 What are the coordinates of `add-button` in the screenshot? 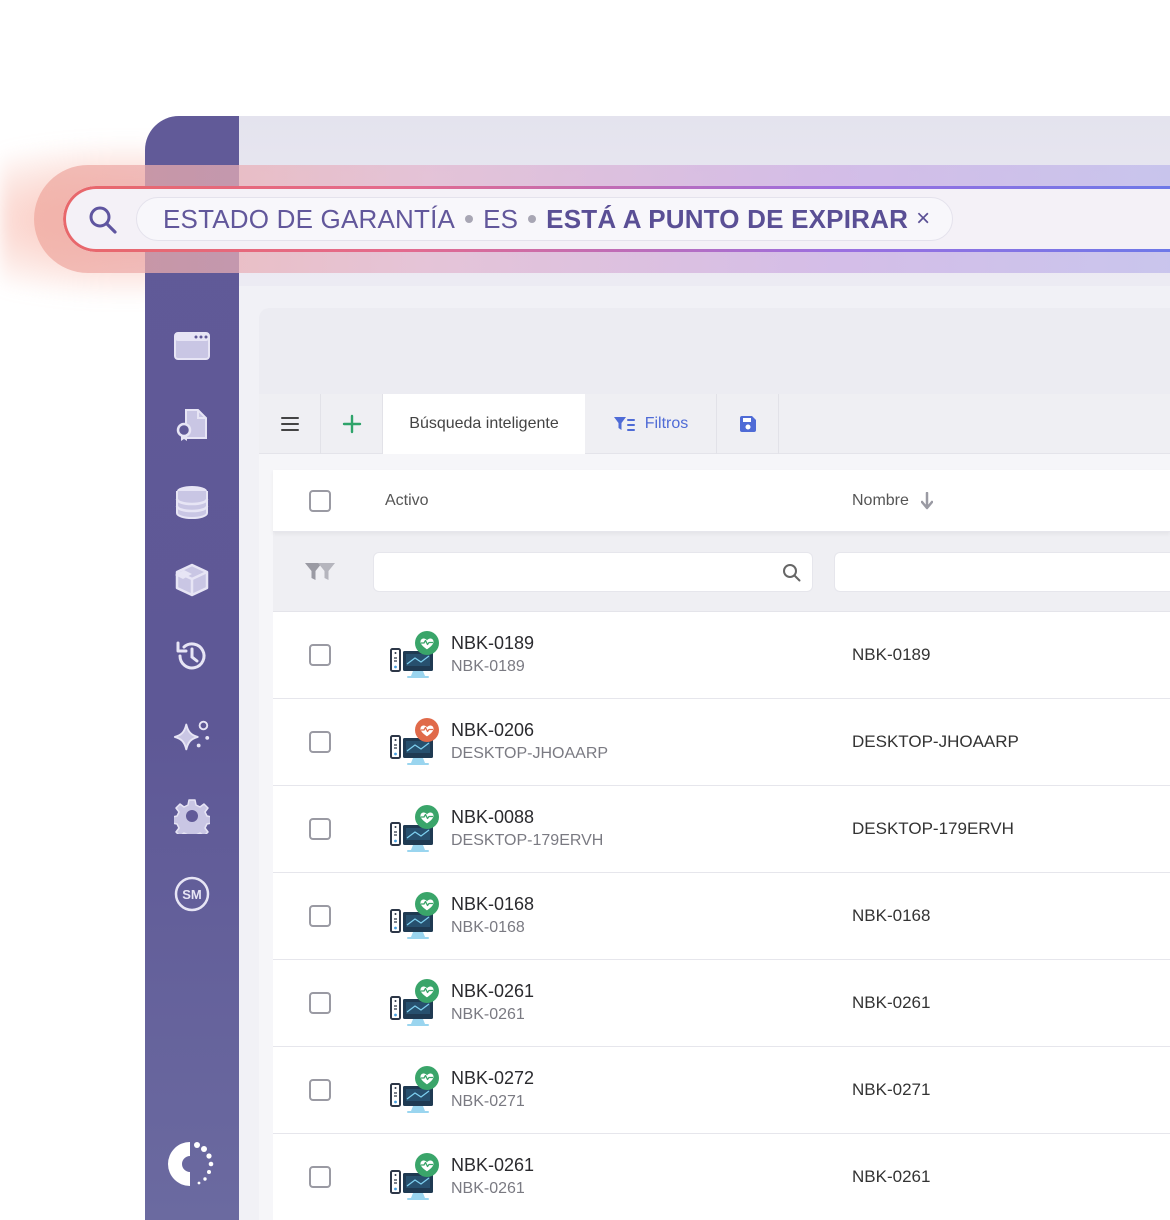 It's located at (352, 424).